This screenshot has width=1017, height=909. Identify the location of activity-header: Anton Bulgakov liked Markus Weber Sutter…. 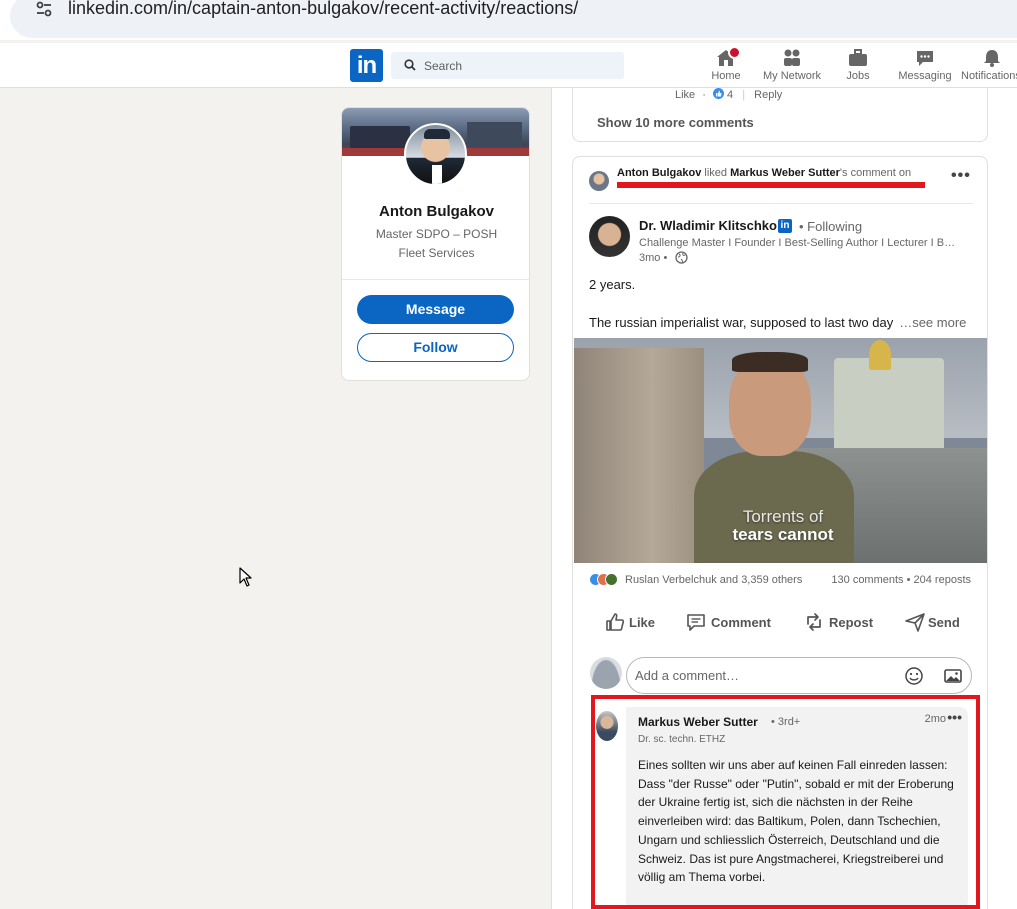
(764, 173).